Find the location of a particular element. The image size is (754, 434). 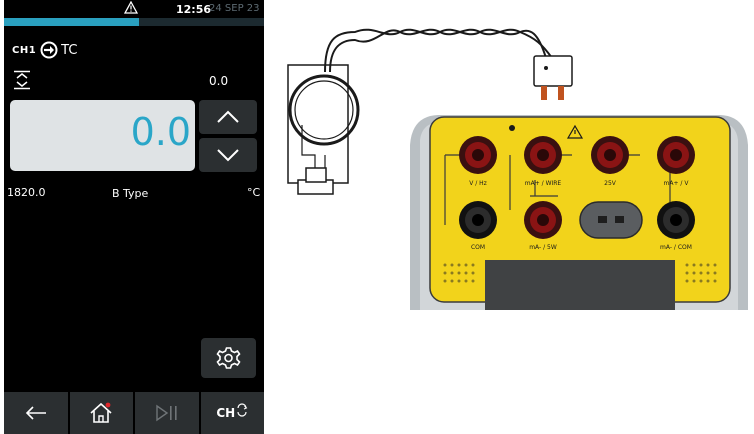

terminal-label: COM is located at coordinates (478, 247).